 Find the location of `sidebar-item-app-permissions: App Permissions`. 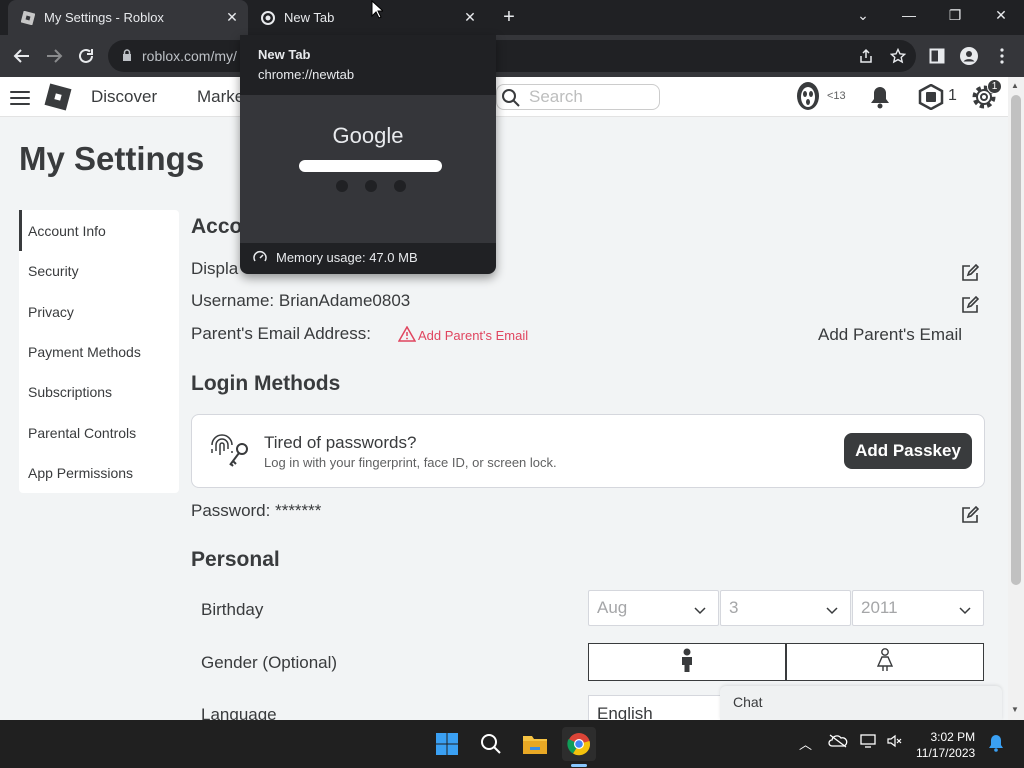

sidebar-item-app-permissions: App Permissions is located at coordinates (80, 473).